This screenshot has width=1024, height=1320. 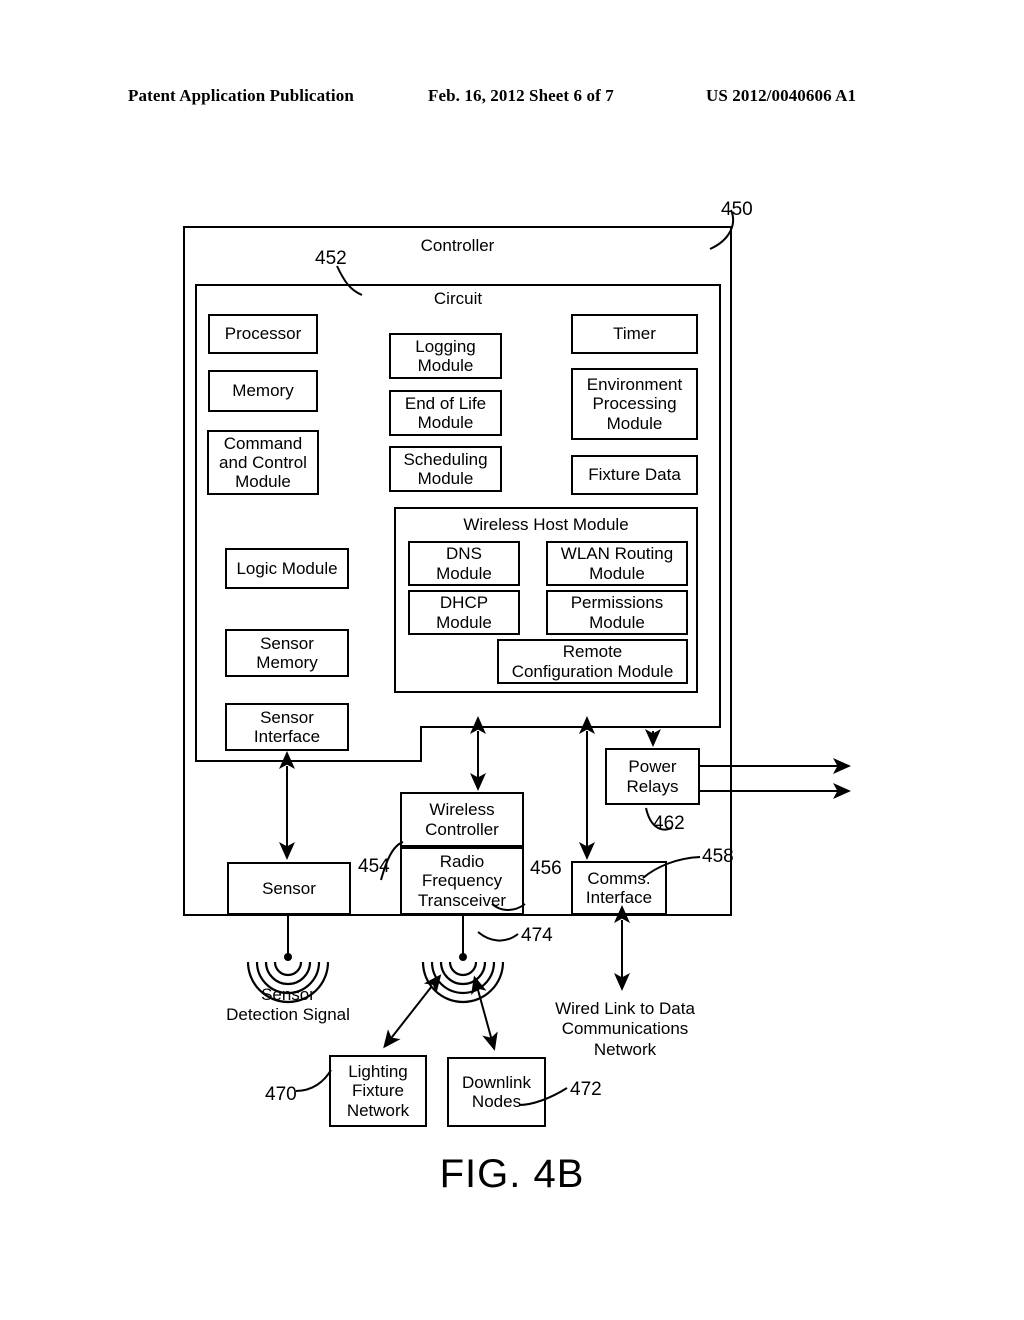 I want to click on sensor-interface-label: Sensor Interface, so click(x=287, y=726).